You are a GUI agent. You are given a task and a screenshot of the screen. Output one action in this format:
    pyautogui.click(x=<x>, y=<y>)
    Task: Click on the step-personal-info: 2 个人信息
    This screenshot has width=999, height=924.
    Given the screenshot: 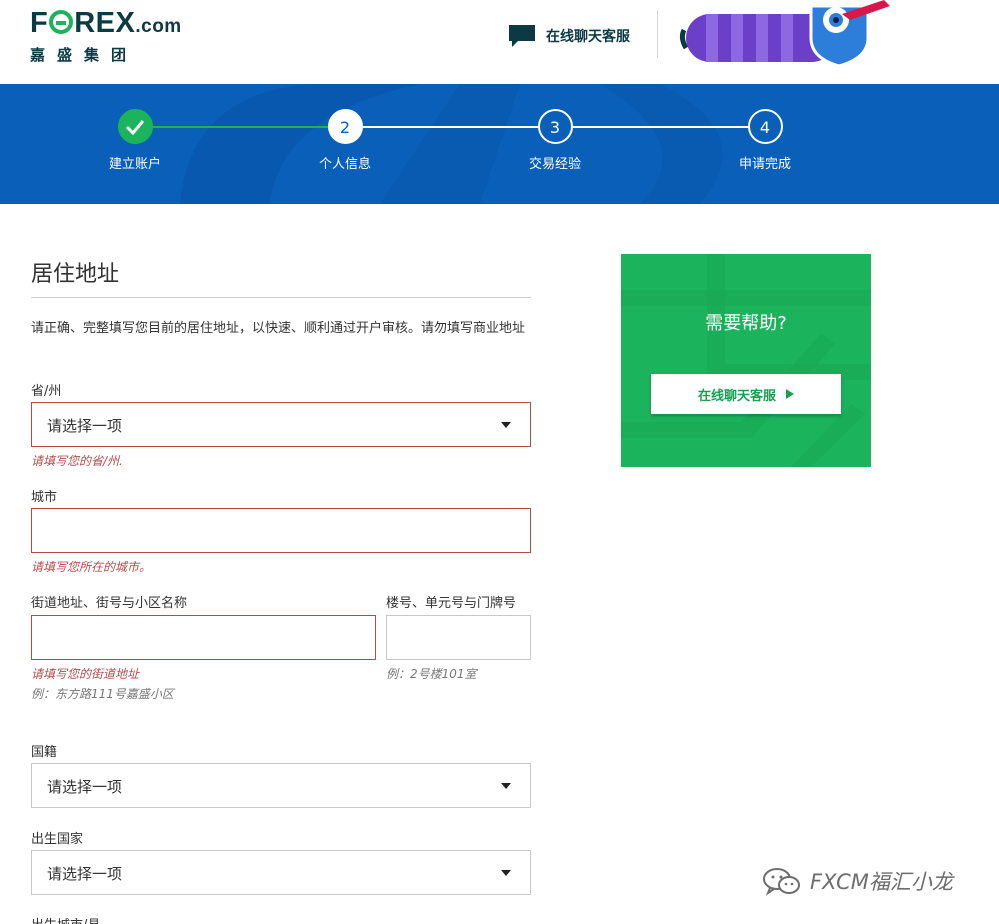 What is the action you would take?
    pyautogui.click(x=345, y=140)
    